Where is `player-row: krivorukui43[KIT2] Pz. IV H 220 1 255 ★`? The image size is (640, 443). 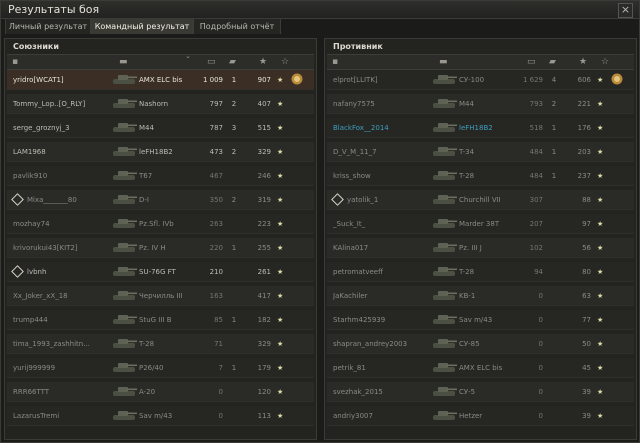
player-row: krivorukui43[KIT2] Pz. IV H 220 1 255 ★ is located at coordinates (160, 248).